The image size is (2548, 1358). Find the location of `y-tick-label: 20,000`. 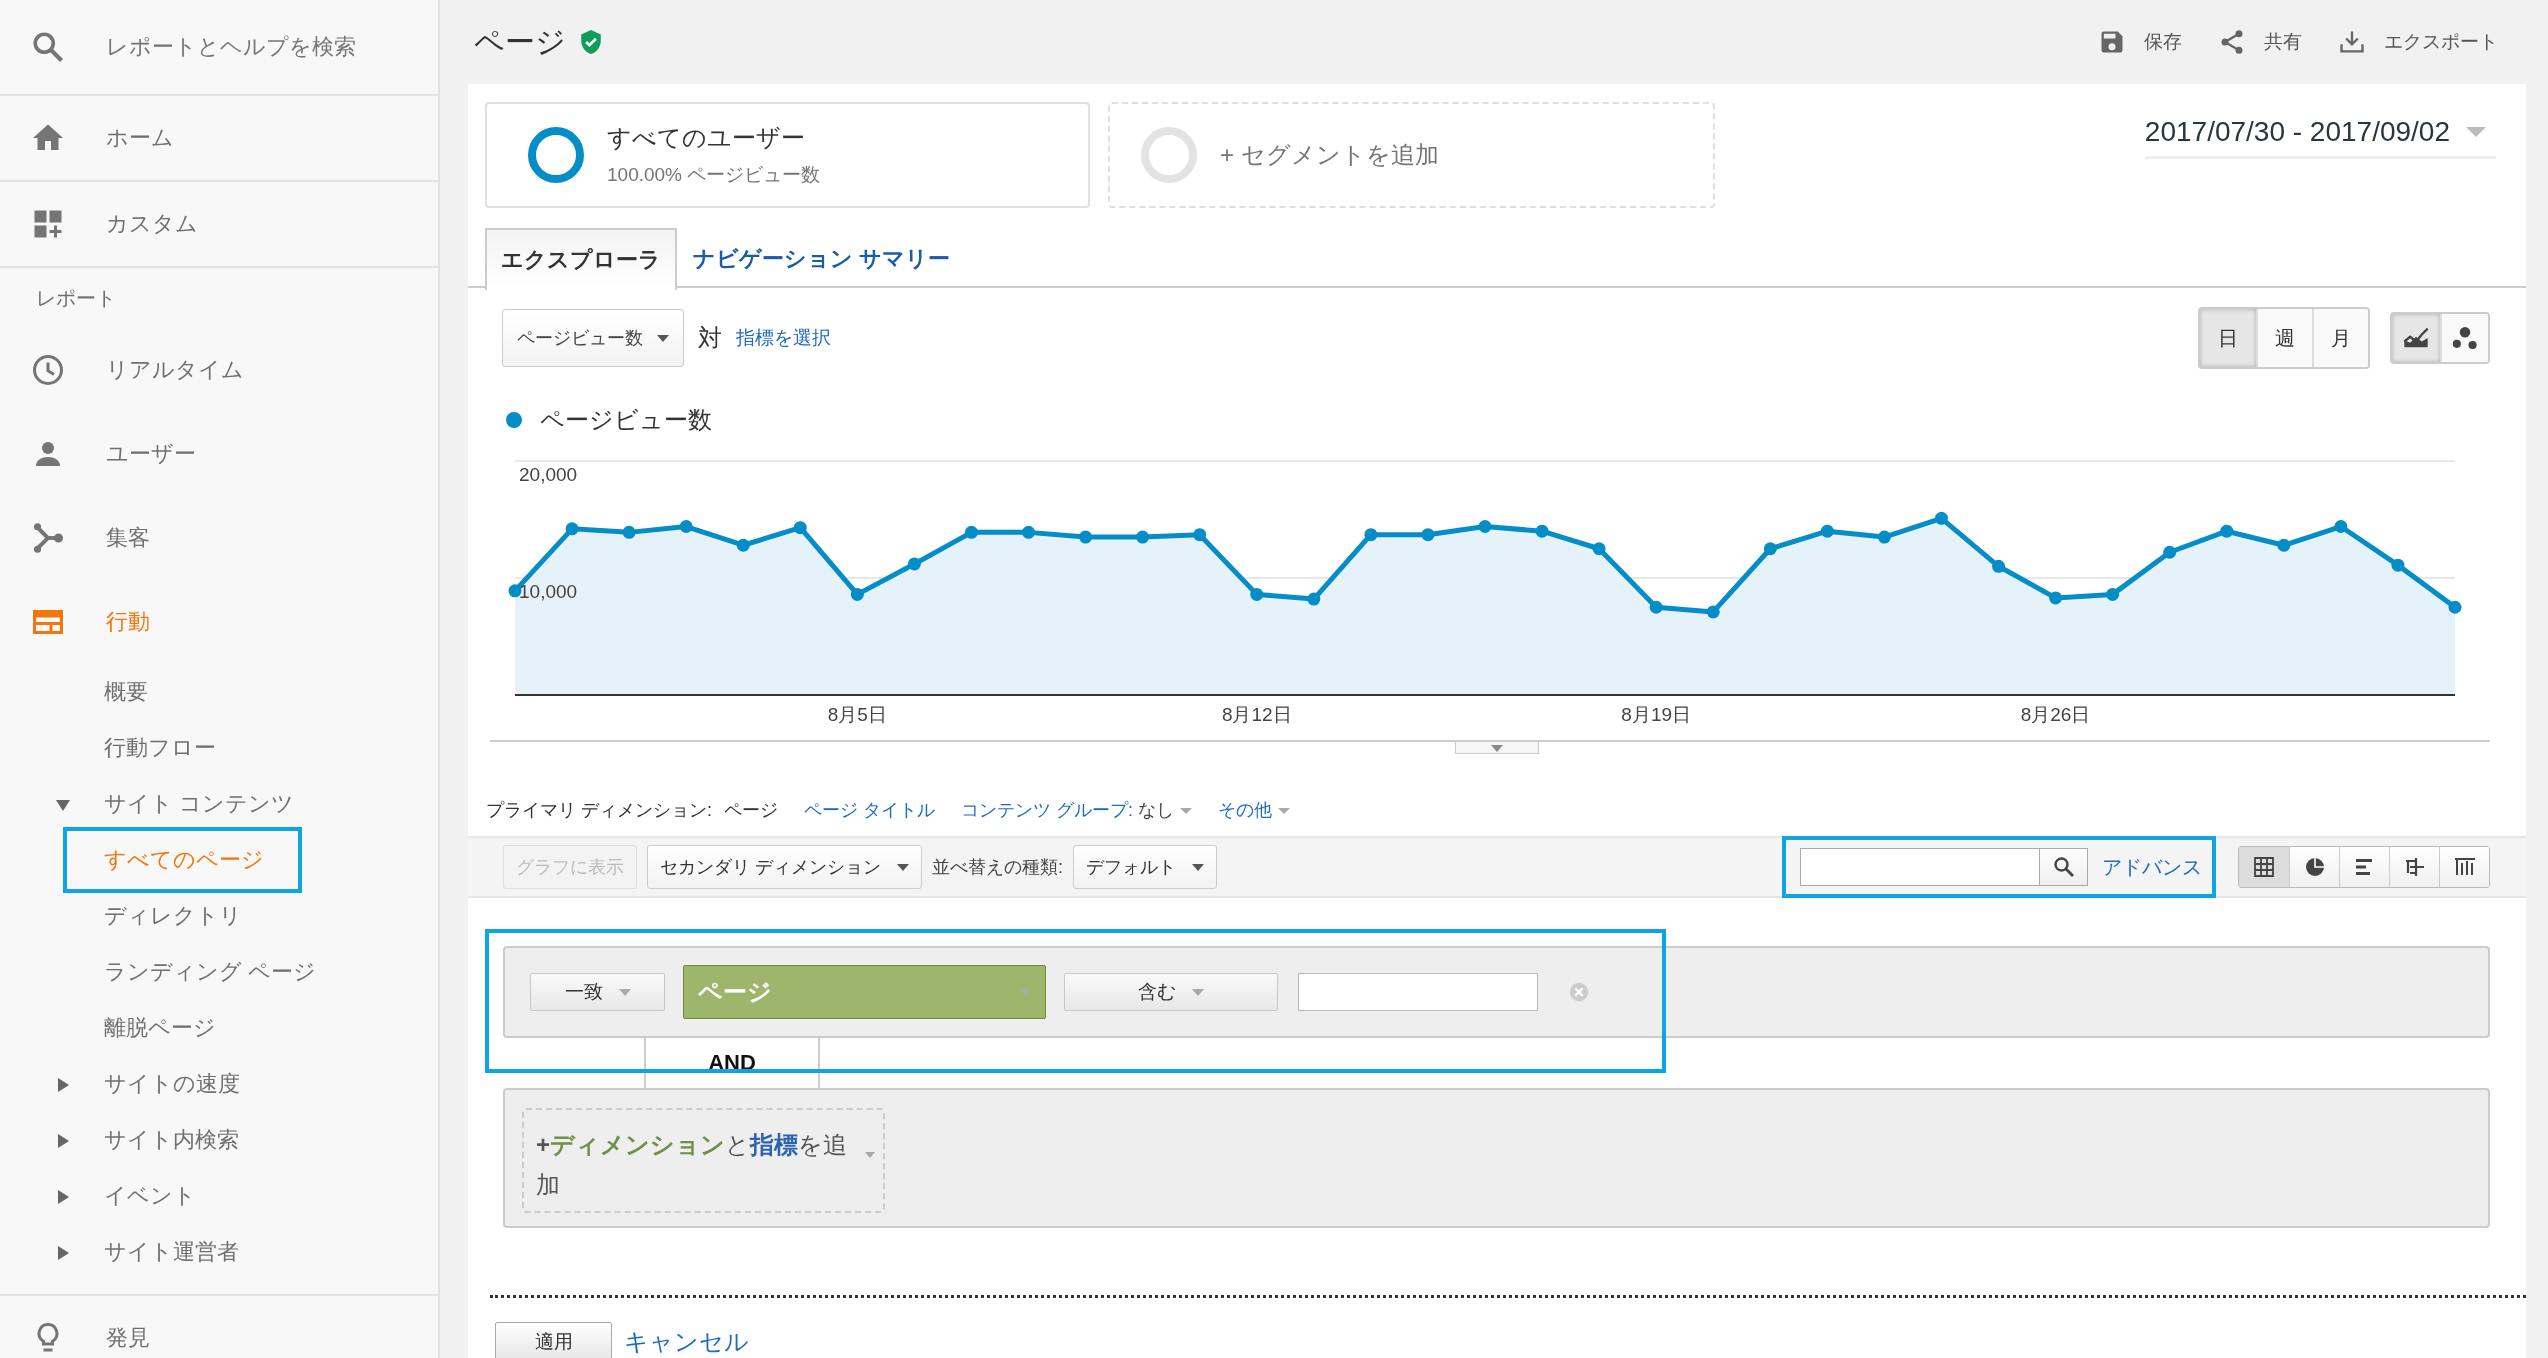

y-tick-label: 20,000 is located at coordinates (548, 474).